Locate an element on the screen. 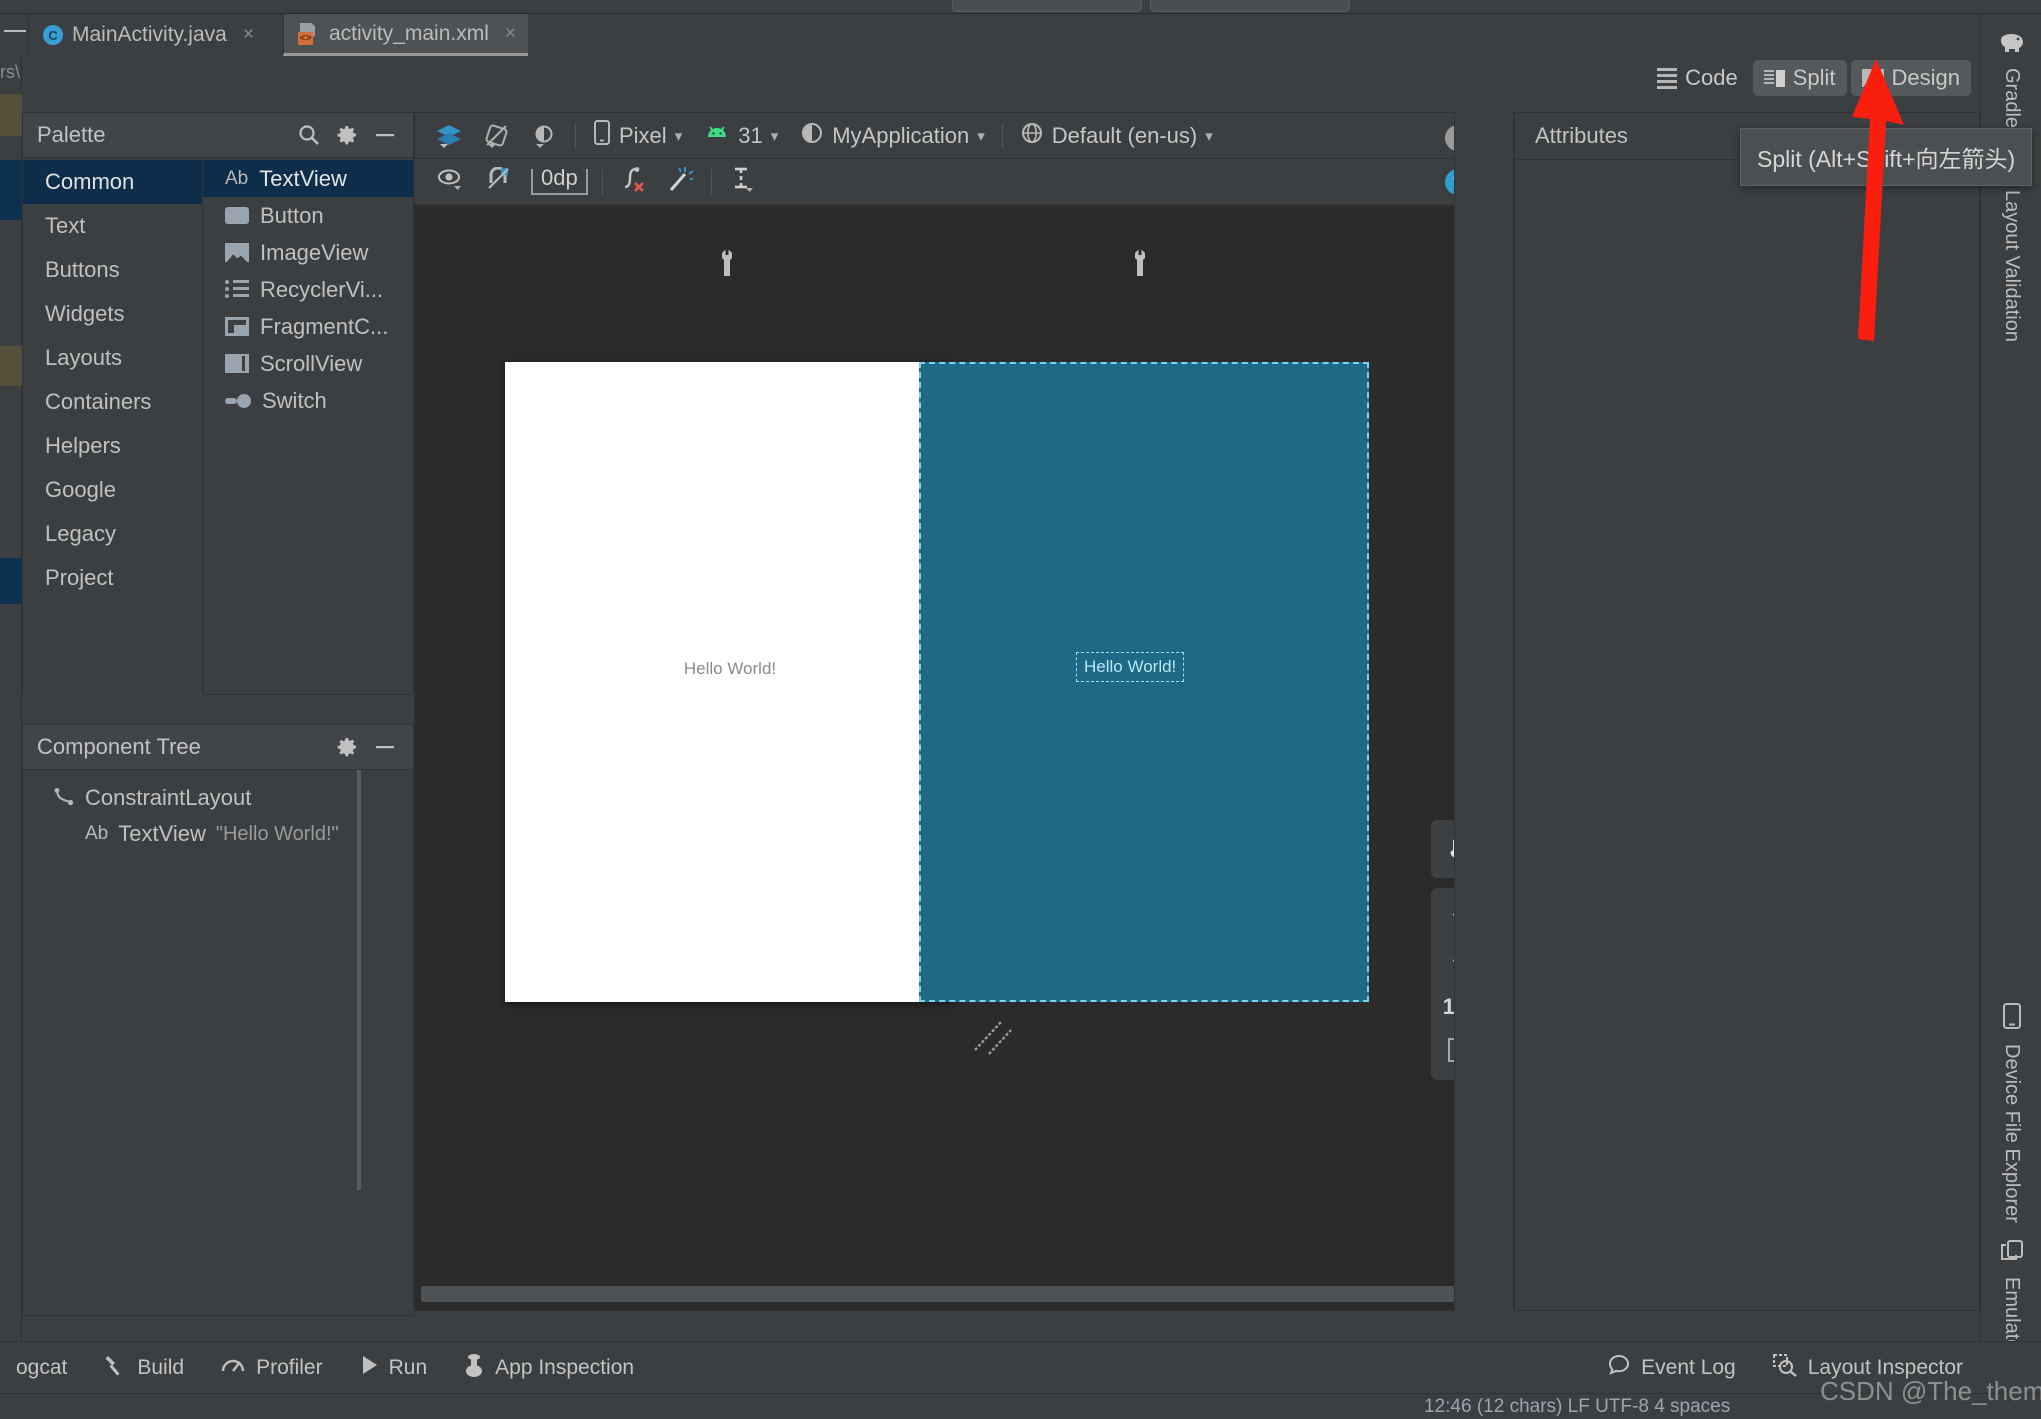 This screenshot has width=2041, height=1419. night-mode-icon is located at coordinates (545, 136).